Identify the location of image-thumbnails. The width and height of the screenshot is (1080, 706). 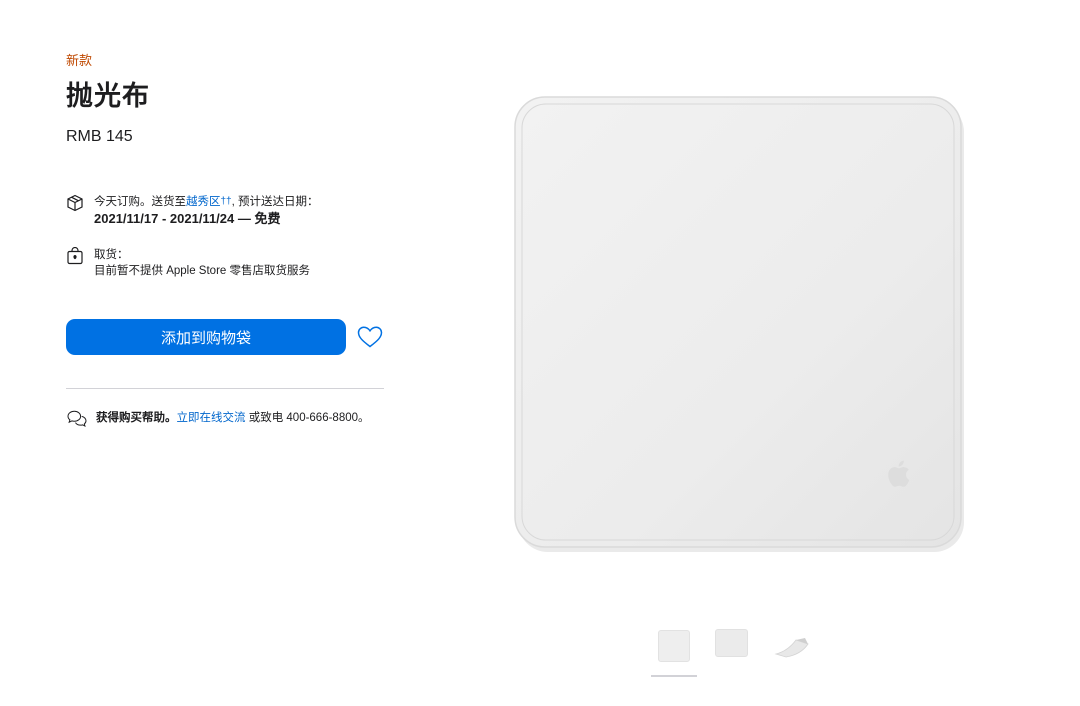
(735, 652).